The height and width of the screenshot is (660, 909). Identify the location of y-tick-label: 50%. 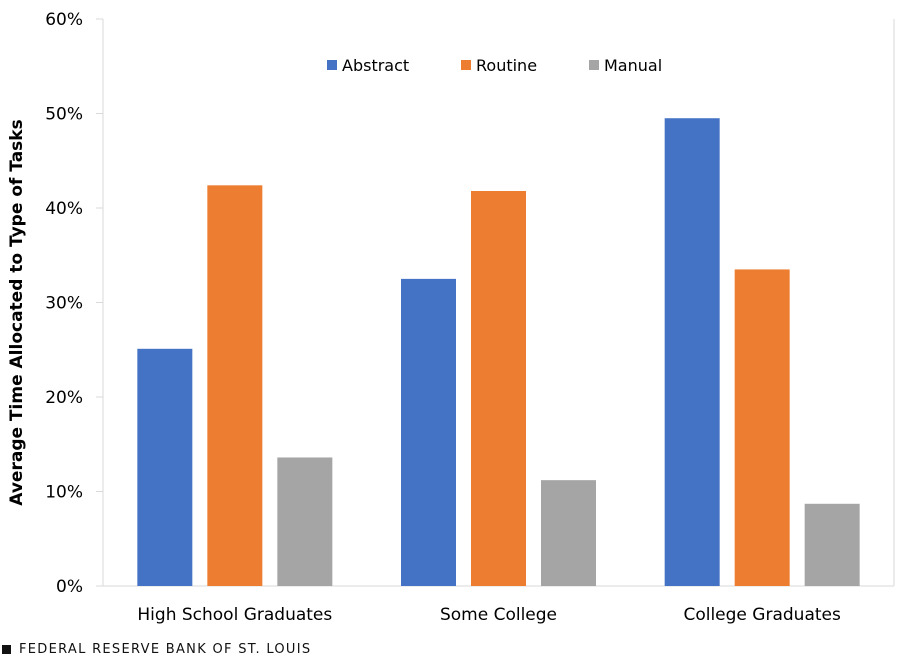
(64, 115).